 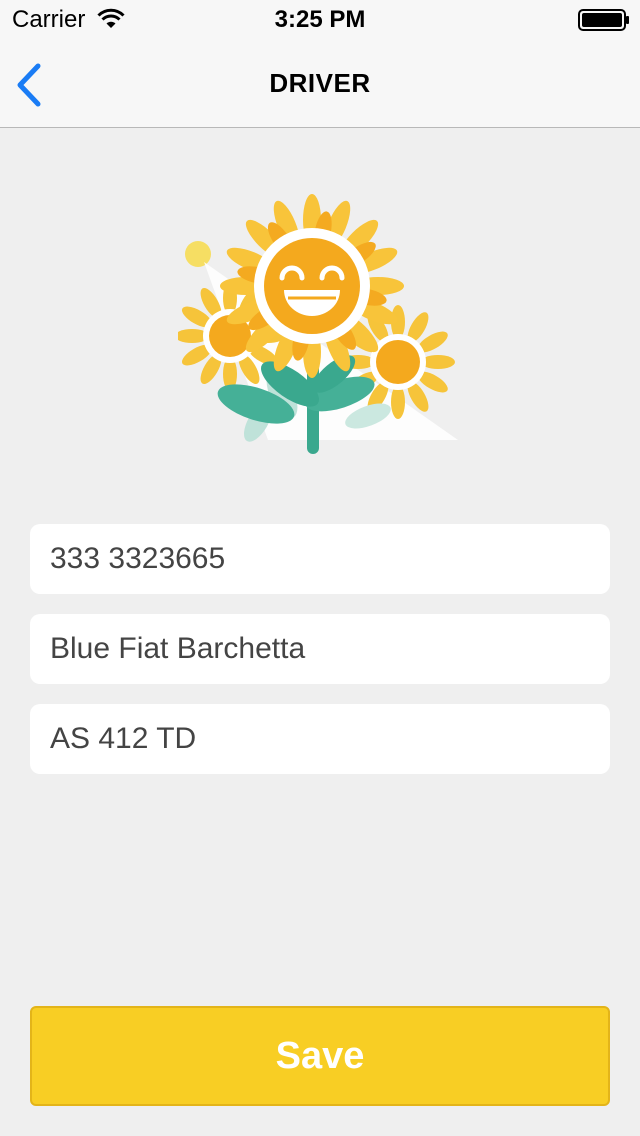 I want to click on status-bar: Carrier 3:25 PM, so click(x=320, y=20).